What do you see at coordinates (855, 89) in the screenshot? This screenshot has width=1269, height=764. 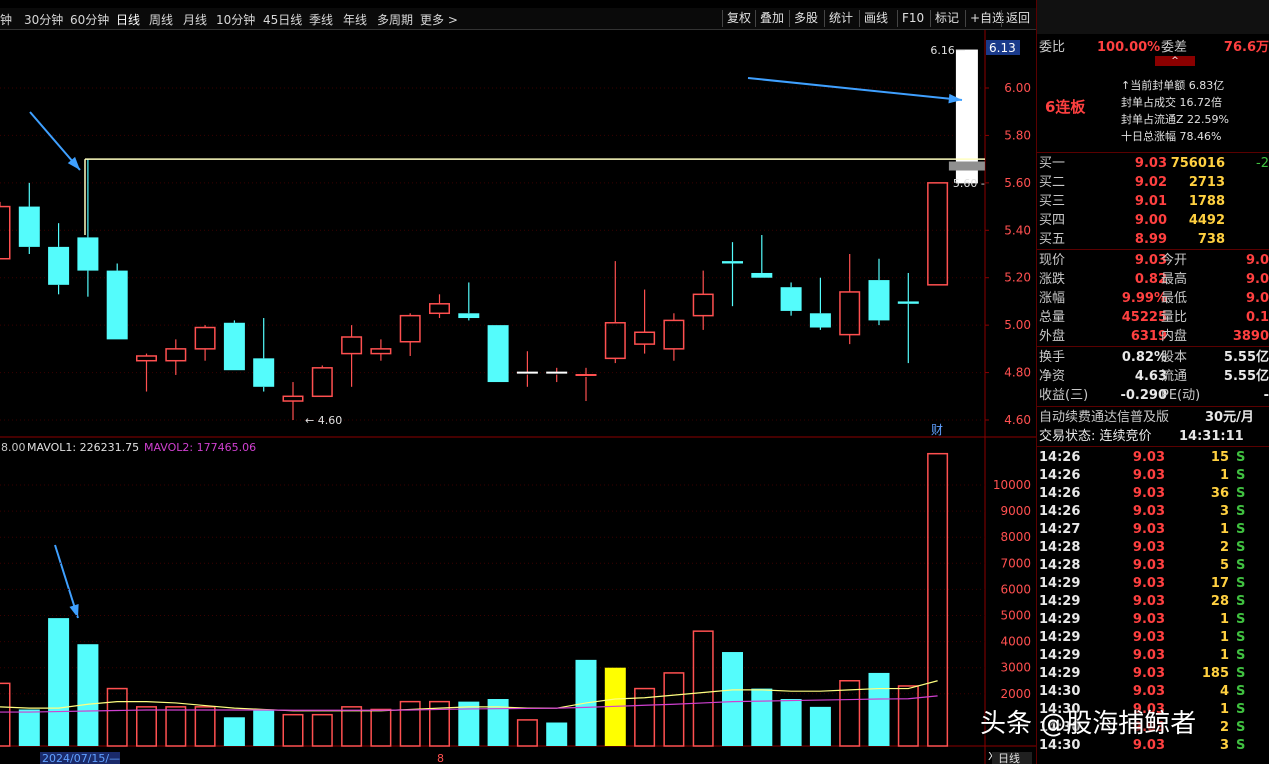 I see `arrow-top-right-shaft` at bounding box center [855, 89].